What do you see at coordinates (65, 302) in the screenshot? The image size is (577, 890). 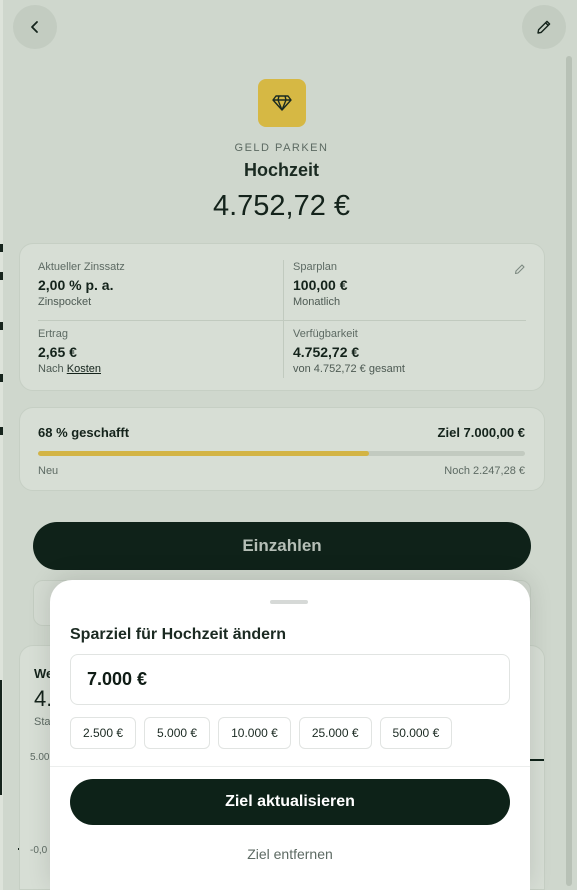 I see `interest-rate-sub: Zinspocket` at bounding box center [65, 302].